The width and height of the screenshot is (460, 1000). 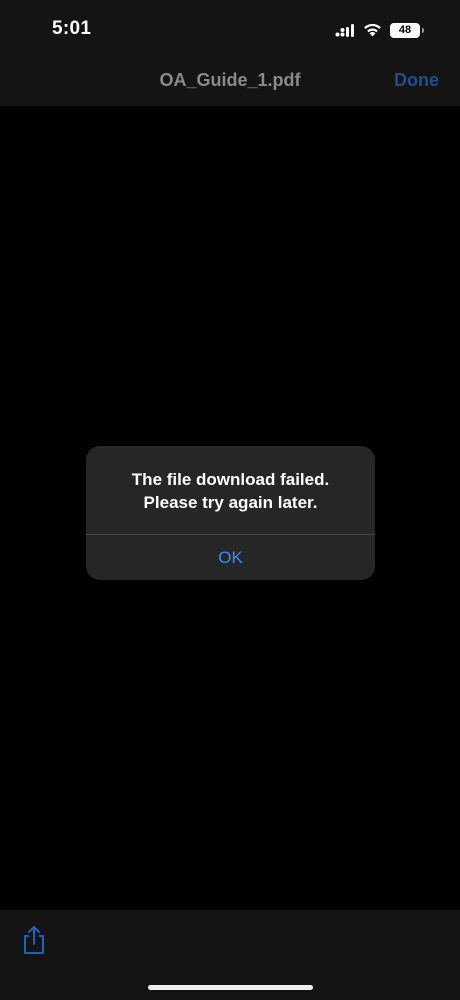 I want to click on signal-icon, so click(x=345, y=30).